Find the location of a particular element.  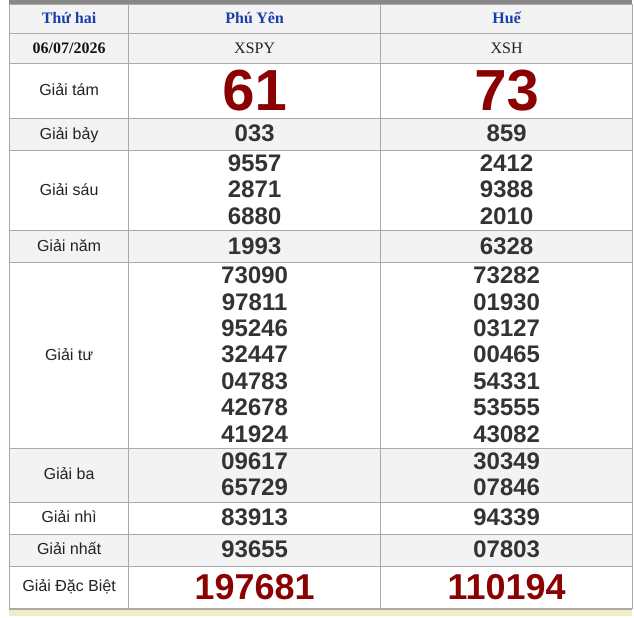

prize-label: Giải tám is located at coordinates (69, 91).